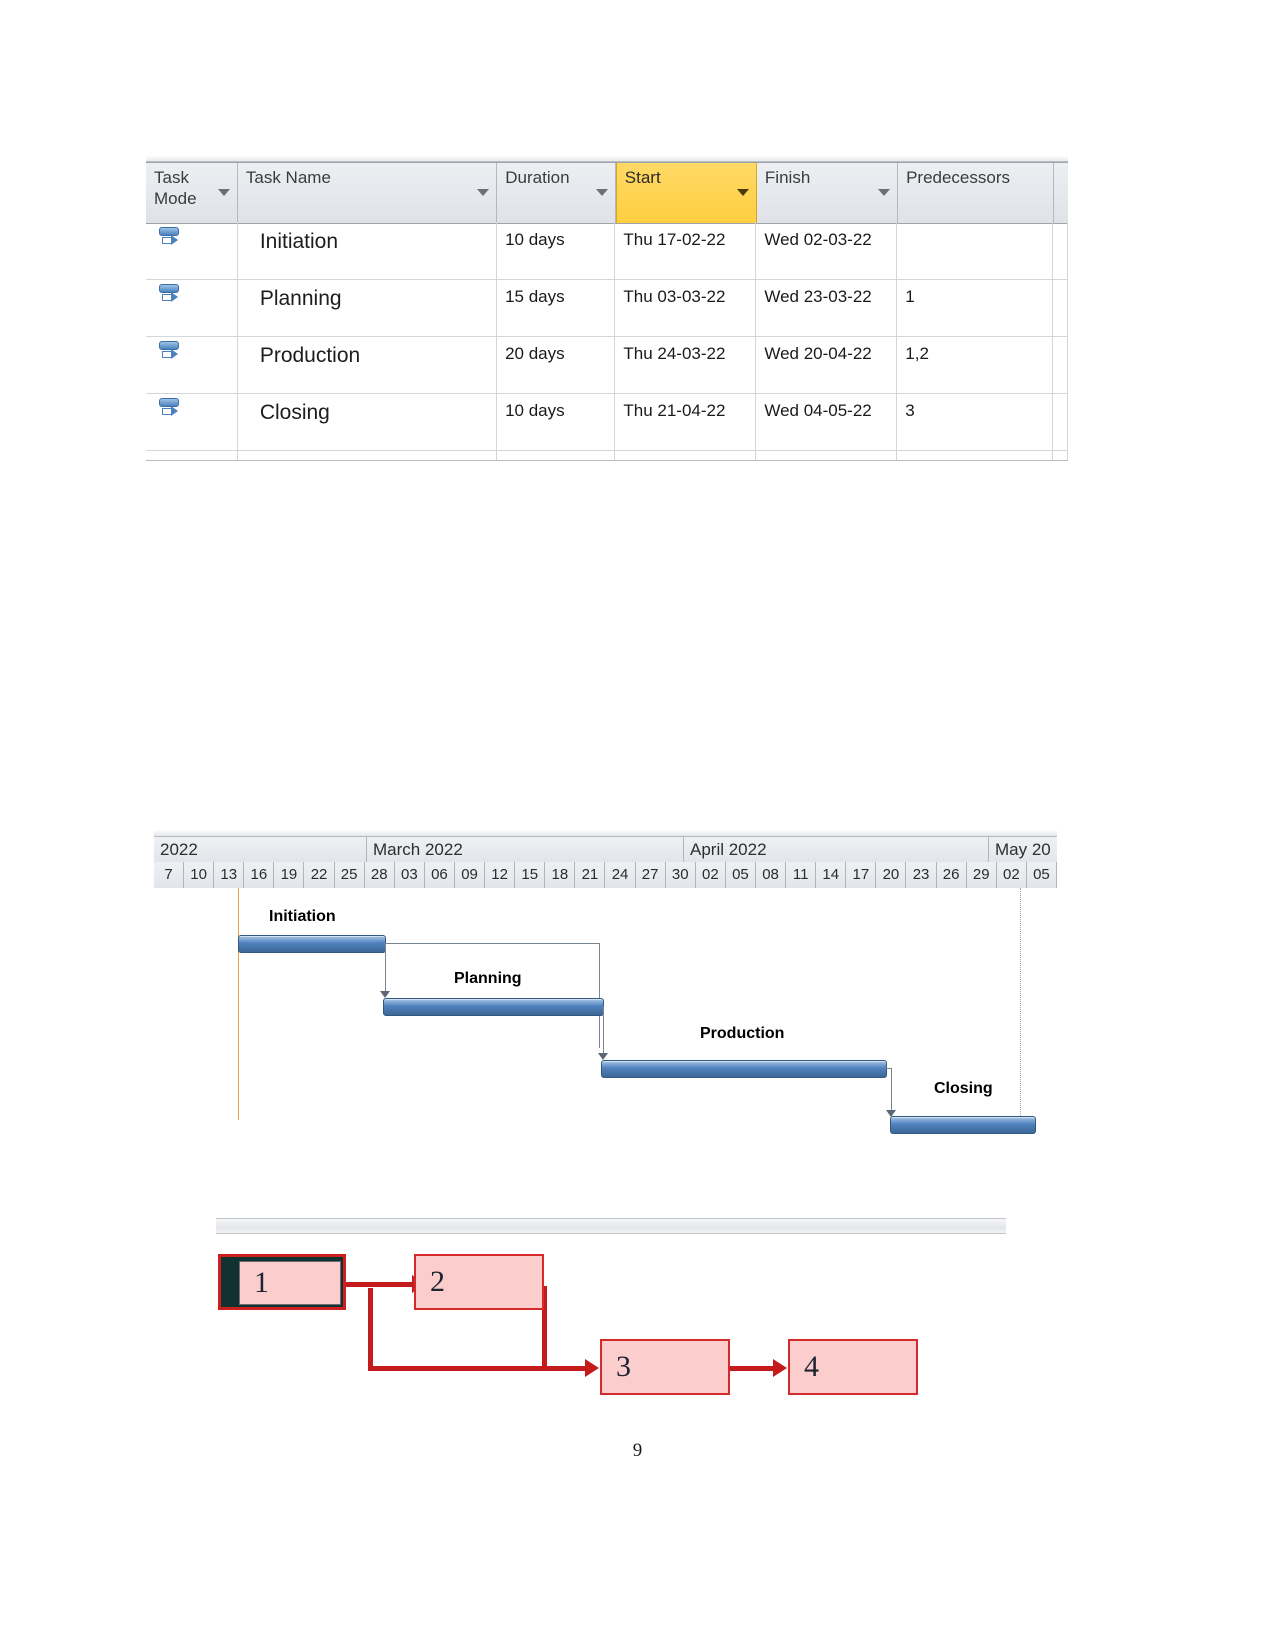  I want to click on gantt-bar-label: Initiation, so click(302, 916).